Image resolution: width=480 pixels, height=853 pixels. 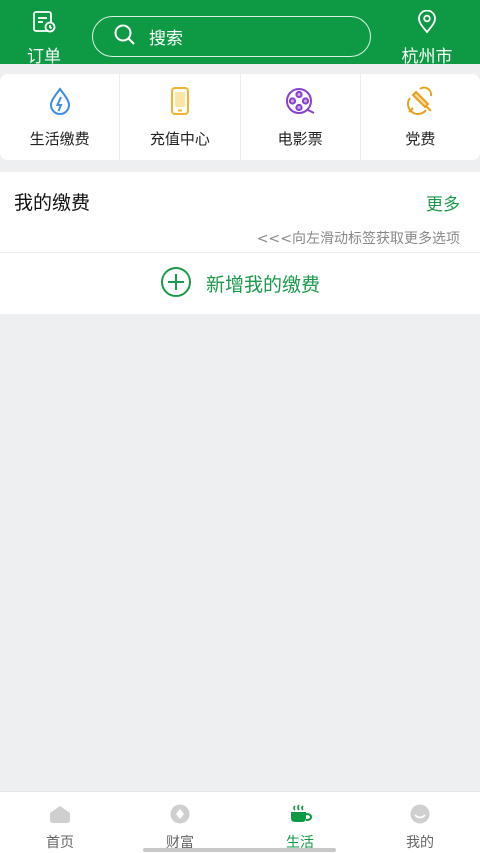 I want to click on tab-mine: 我的, so click(x=420, y=822).